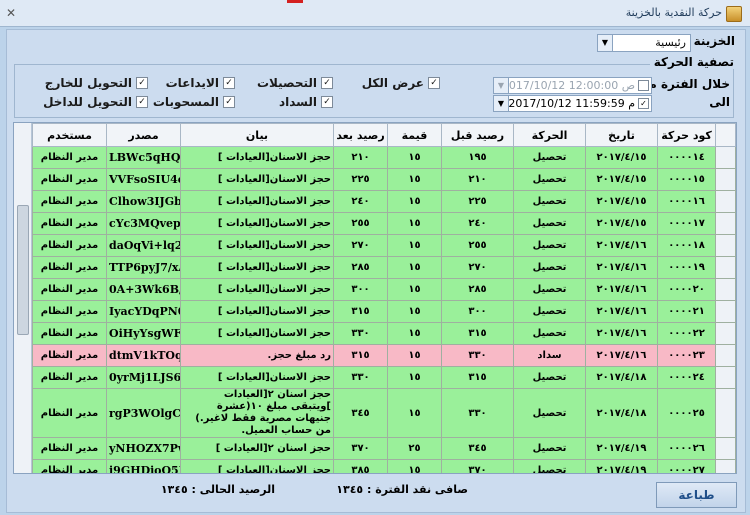  Describe the element at coordinates (621, 135) in the screenshot. I see `column-header: تاريخ` at that location.